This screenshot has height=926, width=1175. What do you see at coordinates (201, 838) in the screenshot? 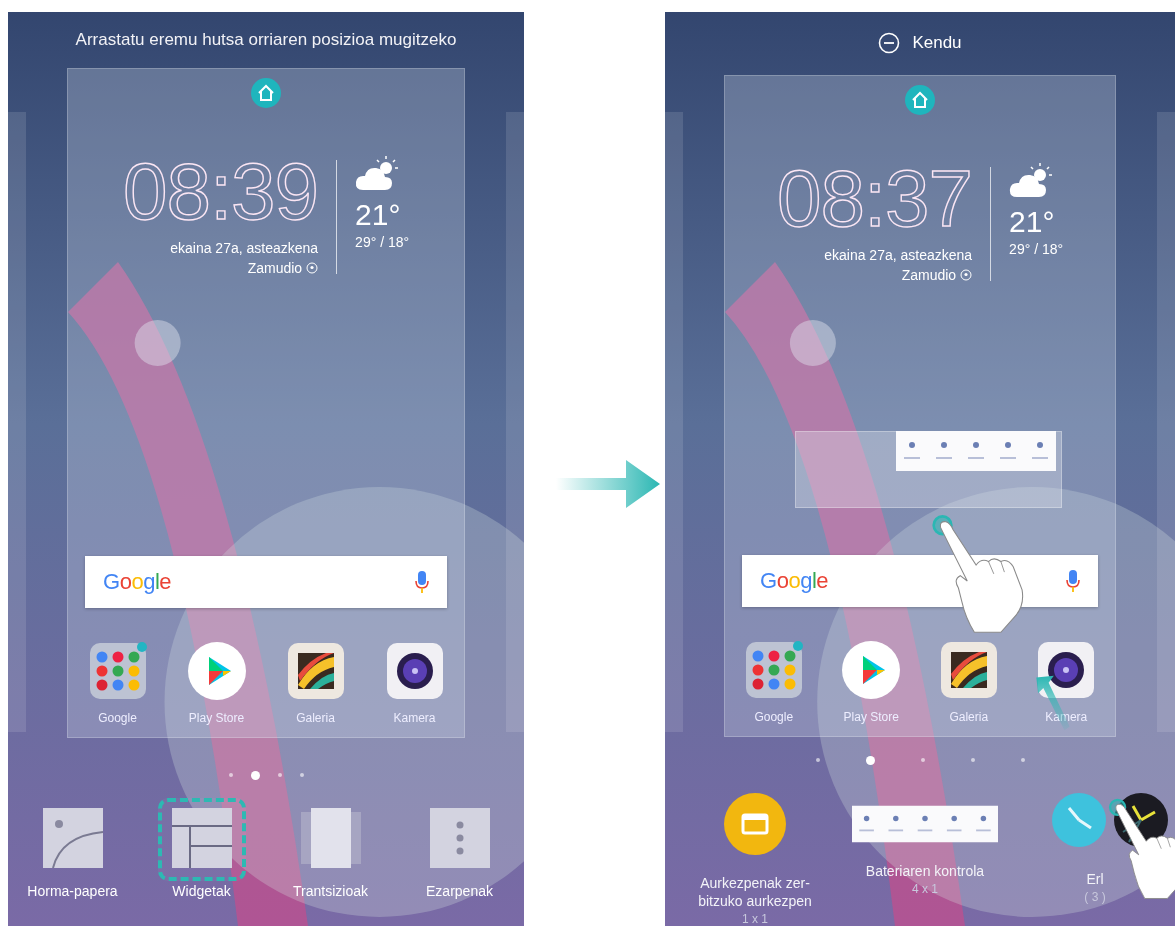
I see `widgets-icon` at bounding box center [201, 838].